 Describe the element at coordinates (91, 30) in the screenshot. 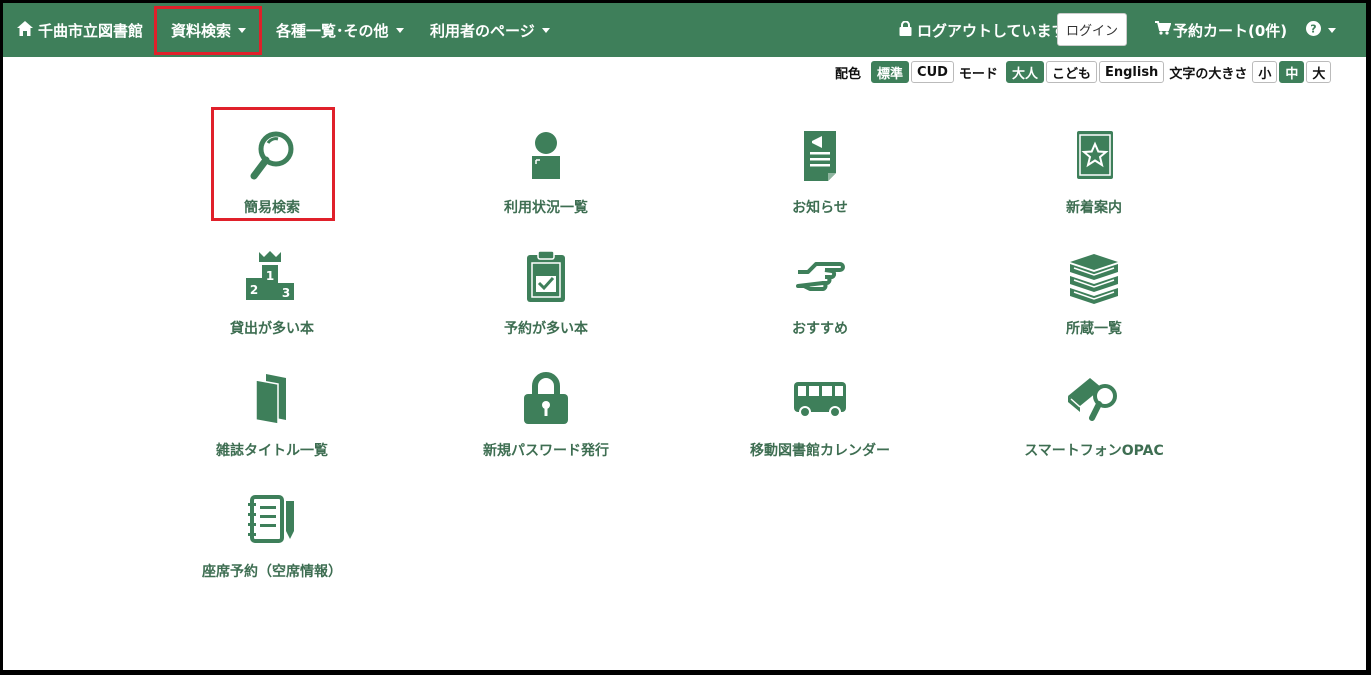

I see `home-label: 千曲市立図書館` at that location.